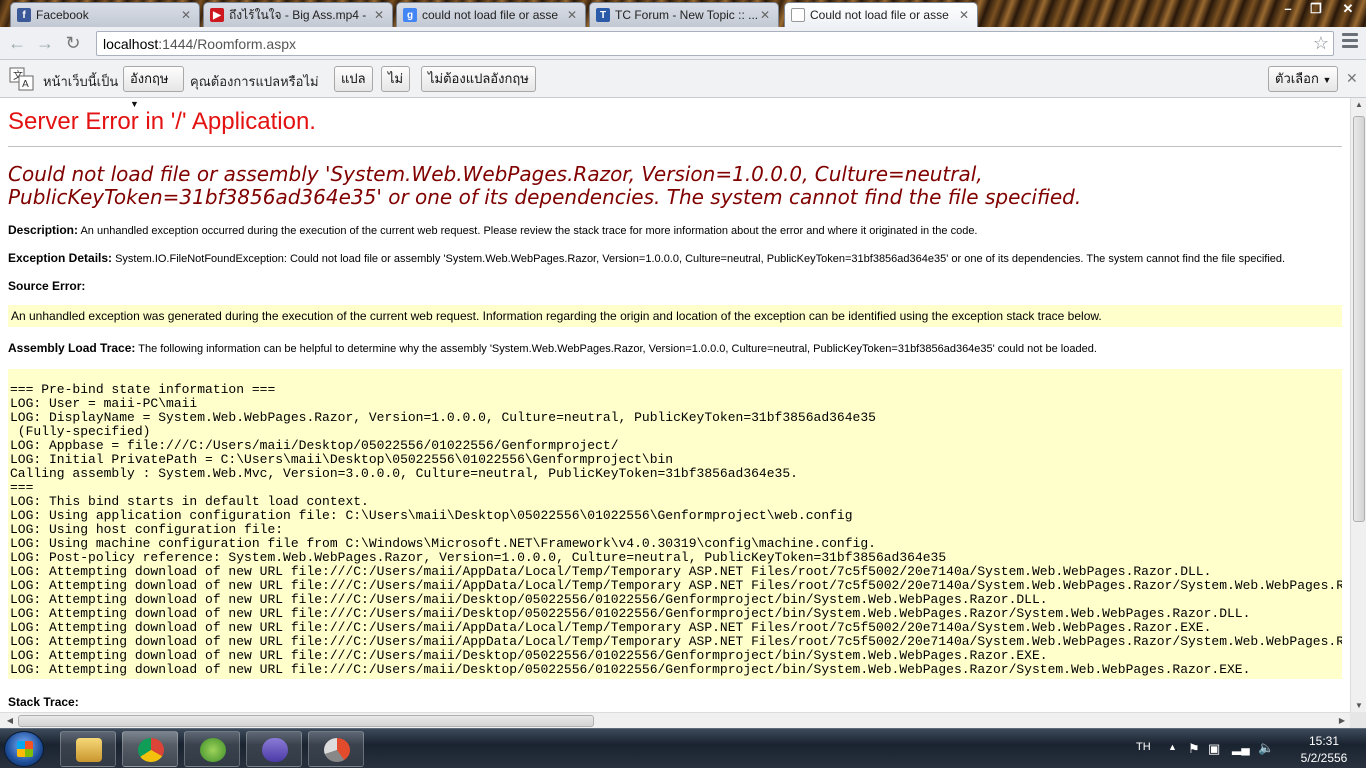 Image resolution: width=1366 pixels, height=768 pixels. I want to click on reload-icon: ↻, so click(73, 43).